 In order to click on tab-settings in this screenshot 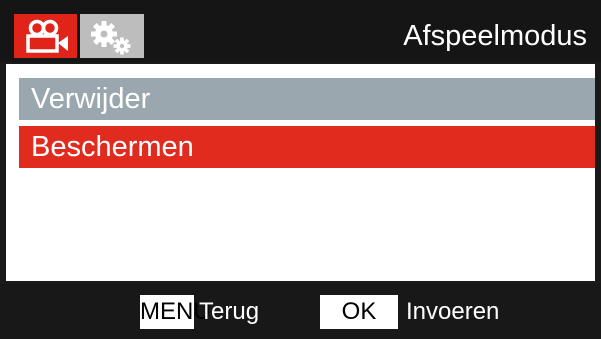, I will do `click(112, 36)`.